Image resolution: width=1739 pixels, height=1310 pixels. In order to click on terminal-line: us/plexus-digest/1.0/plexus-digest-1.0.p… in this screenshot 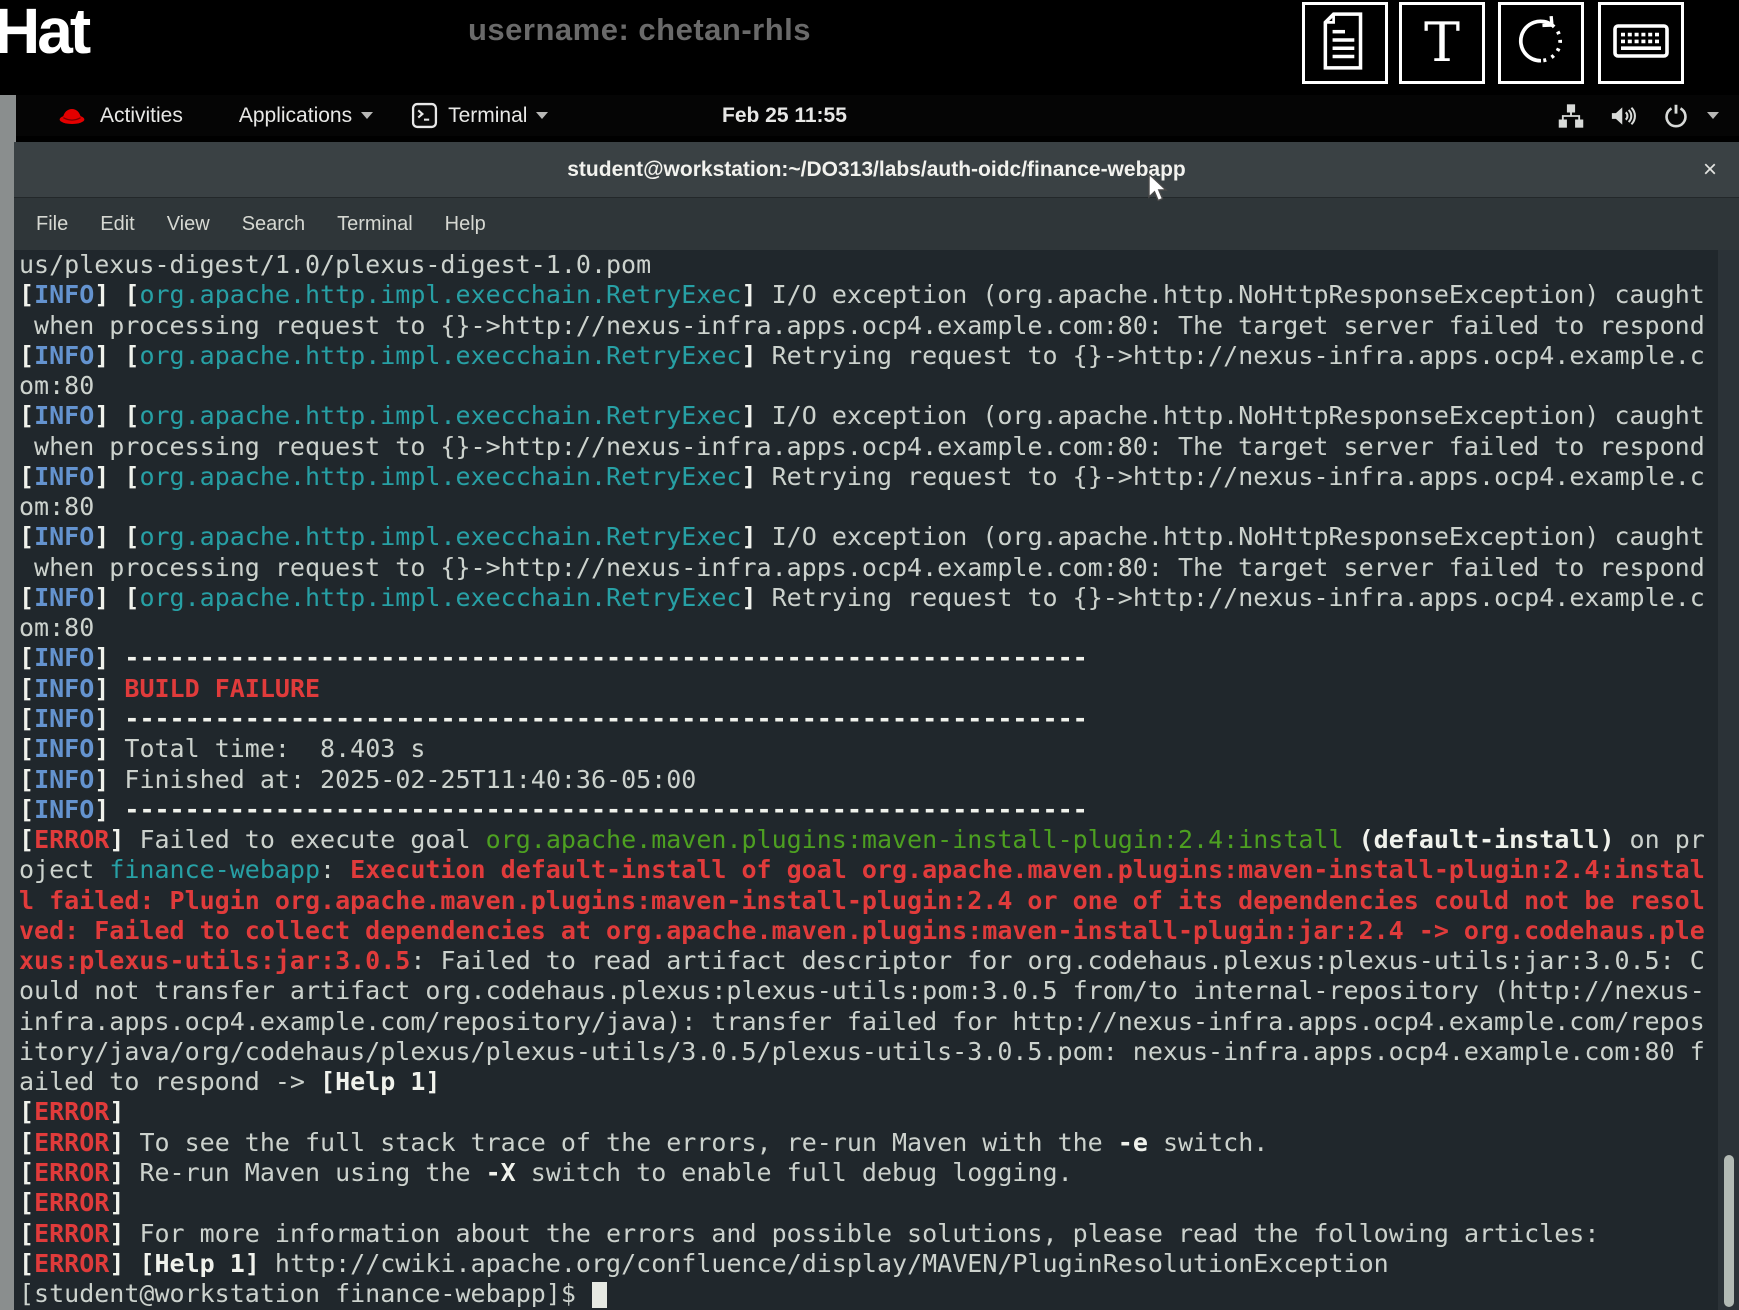, I will do `click(335, 264)`.